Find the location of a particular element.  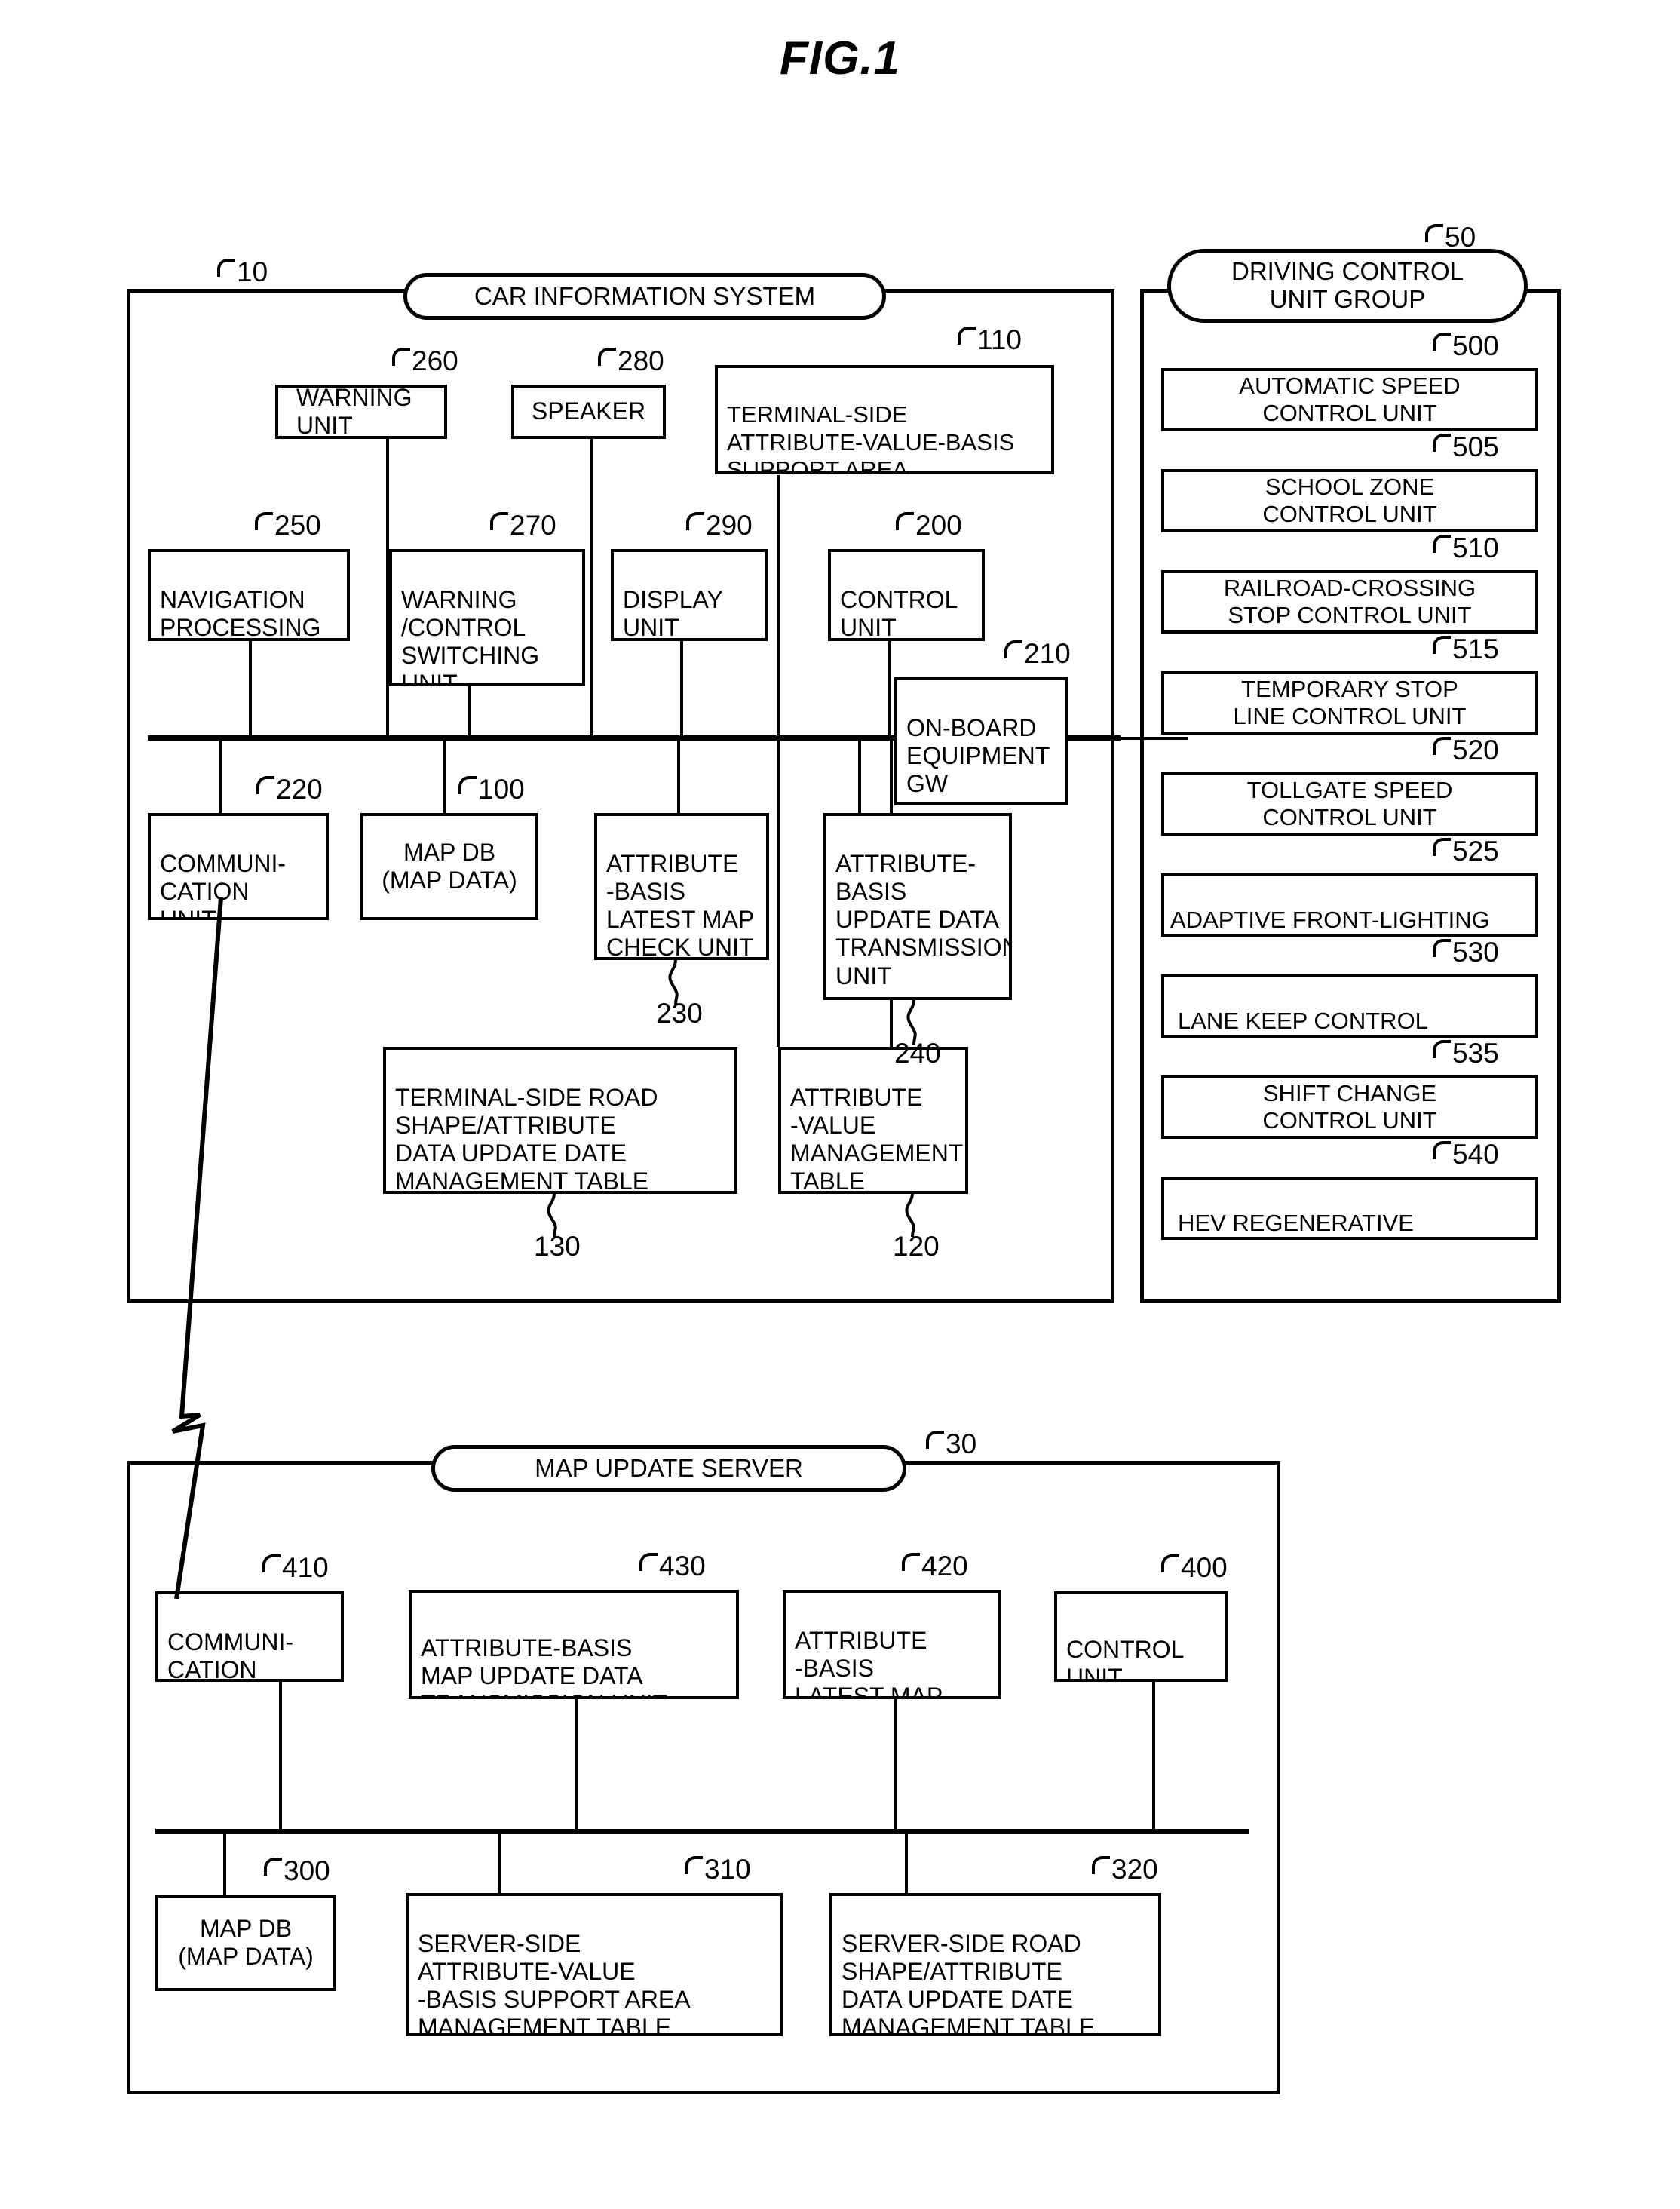

unit-shift-change-control: SHIFT CHANGE CONTROL UNIT is located at coordinates (1349, 1107).